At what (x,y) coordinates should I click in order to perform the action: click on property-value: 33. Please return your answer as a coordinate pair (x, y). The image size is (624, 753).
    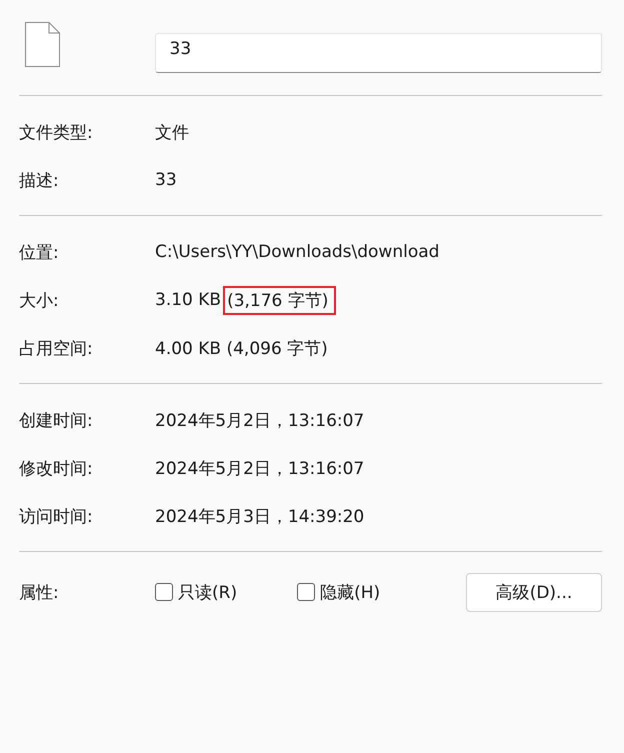
    Looking at the image, I should click on (166, 180).